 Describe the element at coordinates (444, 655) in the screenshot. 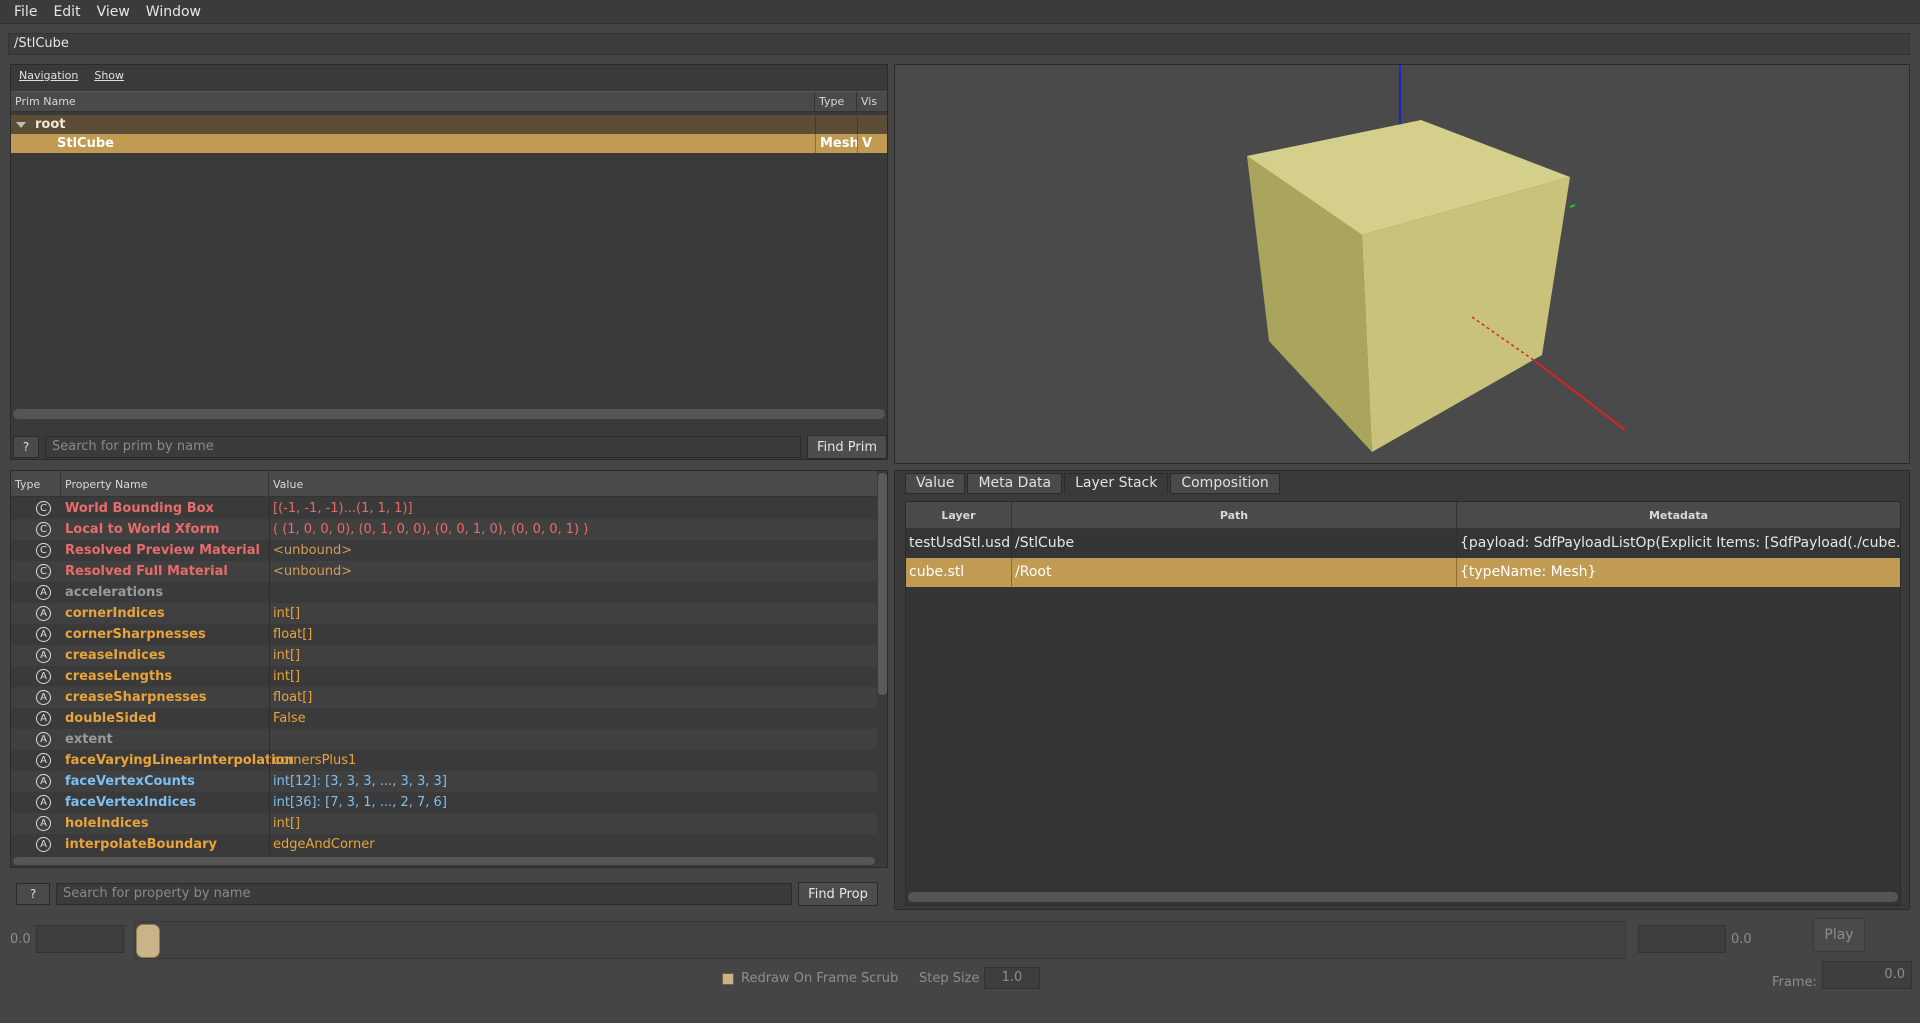

I see `property-row: AcreaseIndices int[]` at that location.